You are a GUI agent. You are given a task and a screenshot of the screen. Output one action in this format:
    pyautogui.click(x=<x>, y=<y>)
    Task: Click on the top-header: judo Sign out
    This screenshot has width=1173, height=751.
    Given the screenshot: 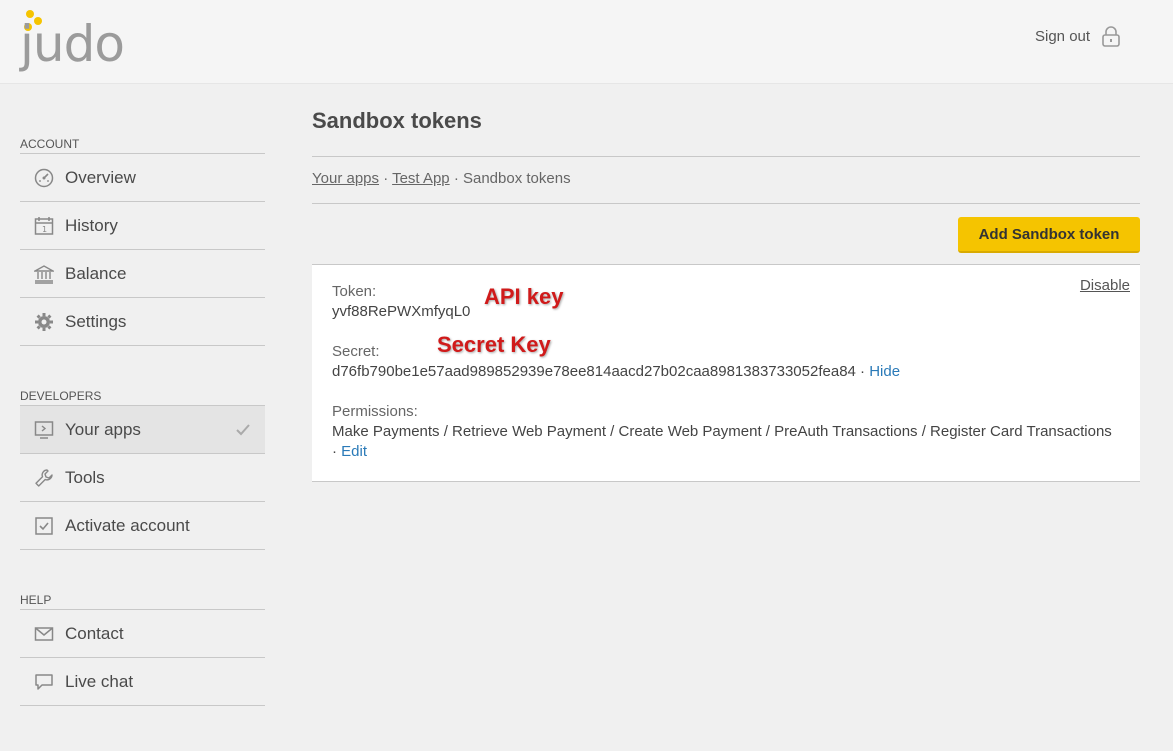 What is the action you would take?
    pyautogui.click(x=586, y=42)
    